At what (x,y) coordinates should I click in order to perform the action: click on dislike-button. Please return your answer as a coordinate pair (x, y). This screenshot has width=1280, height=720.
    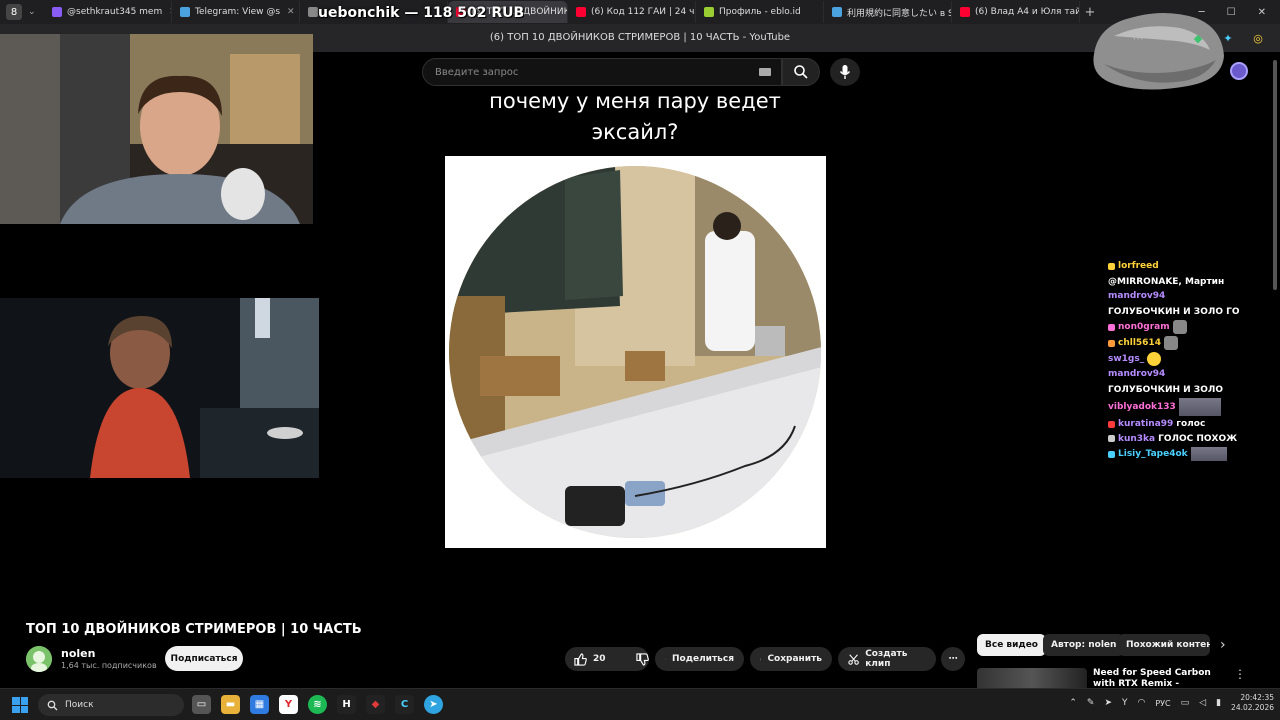
    Looking at the image, I should click on (642, 659).